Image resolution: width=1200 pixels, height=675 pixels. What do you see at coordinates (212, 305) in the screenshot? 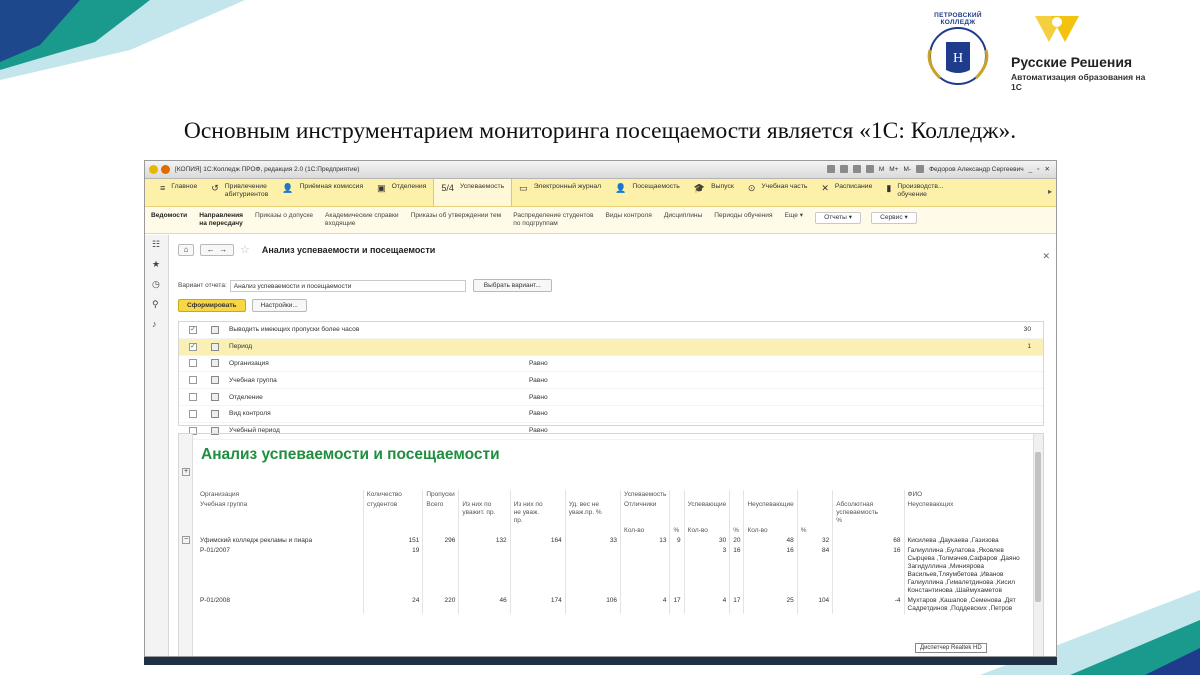
I see `generate-button: Сформировать` at bounding box center [212, 305].